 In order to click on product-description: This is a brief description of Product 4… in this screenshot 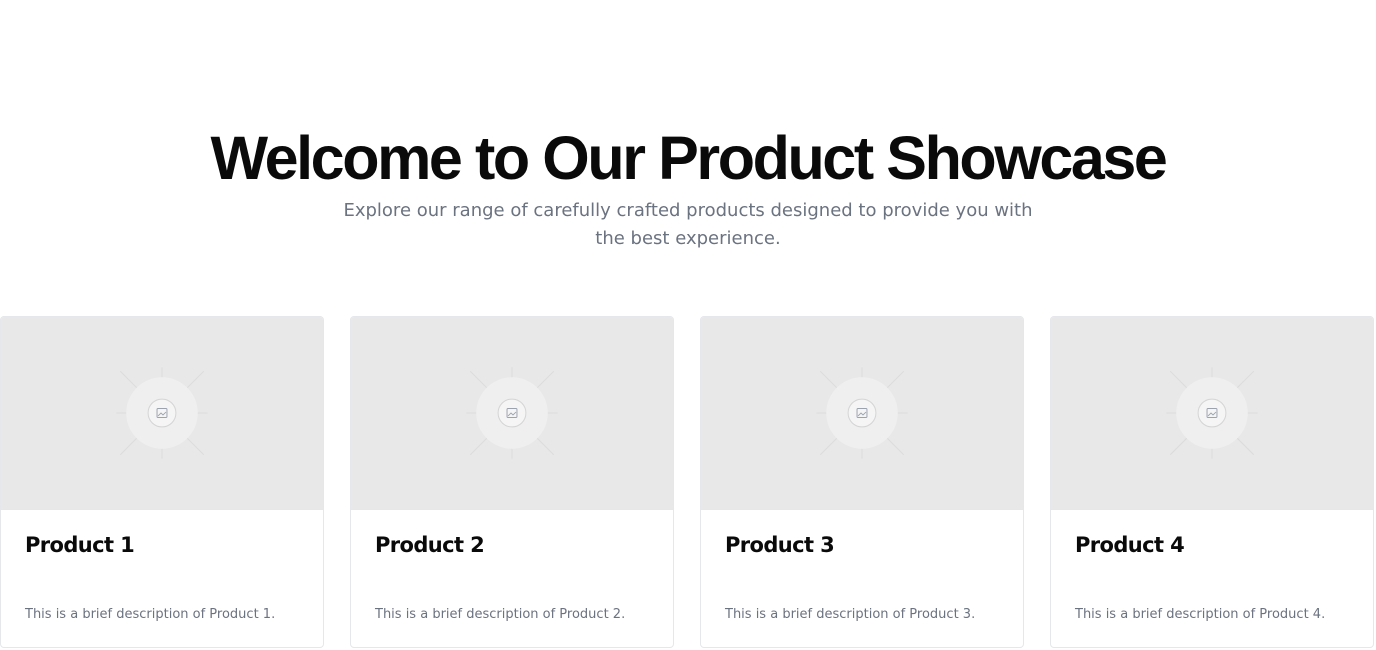, I will do `click(1200, 614)`.